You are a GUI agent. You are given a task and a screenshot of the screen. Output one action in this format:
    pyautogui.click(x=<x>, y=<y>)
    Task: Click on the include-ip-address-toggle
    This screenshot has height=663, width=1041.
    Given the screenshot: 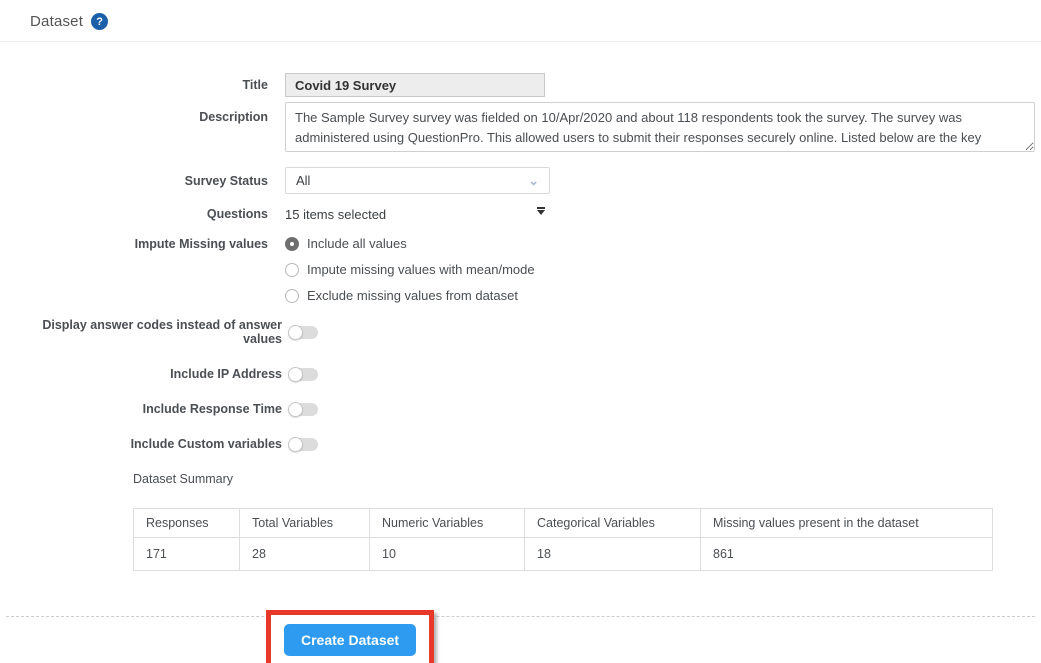 What is the action you would take?
    pyautogui.click(x=303, y=374)
    